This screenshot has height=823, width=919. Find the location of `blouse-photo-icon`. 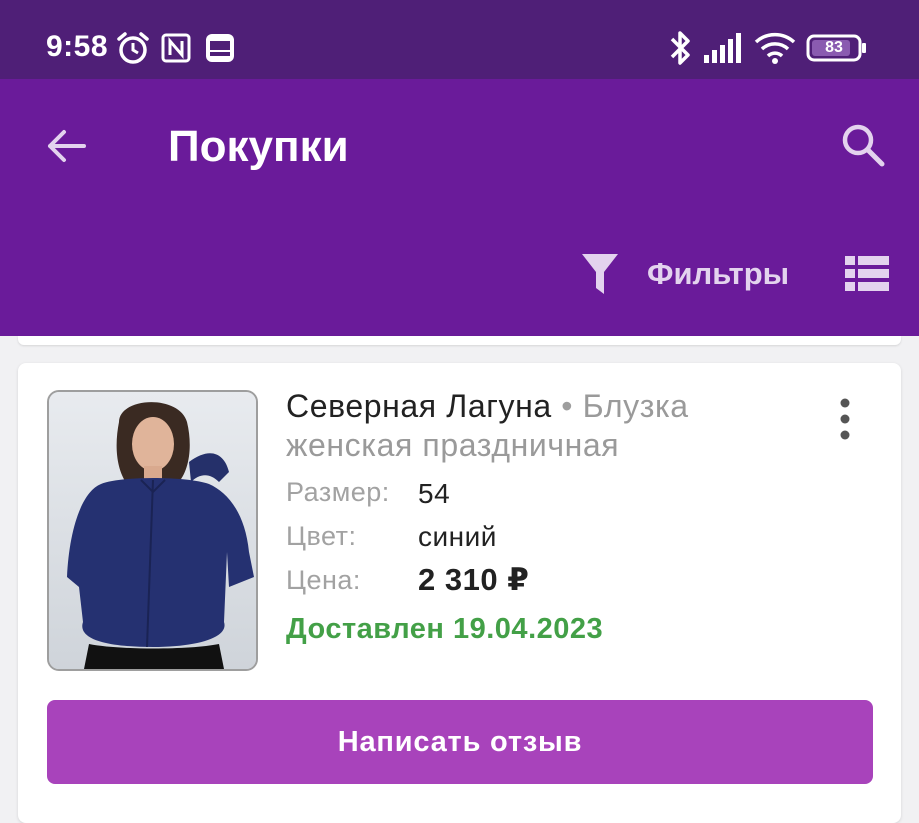

blouse-photo-icon is located at coordinates (152, 530).